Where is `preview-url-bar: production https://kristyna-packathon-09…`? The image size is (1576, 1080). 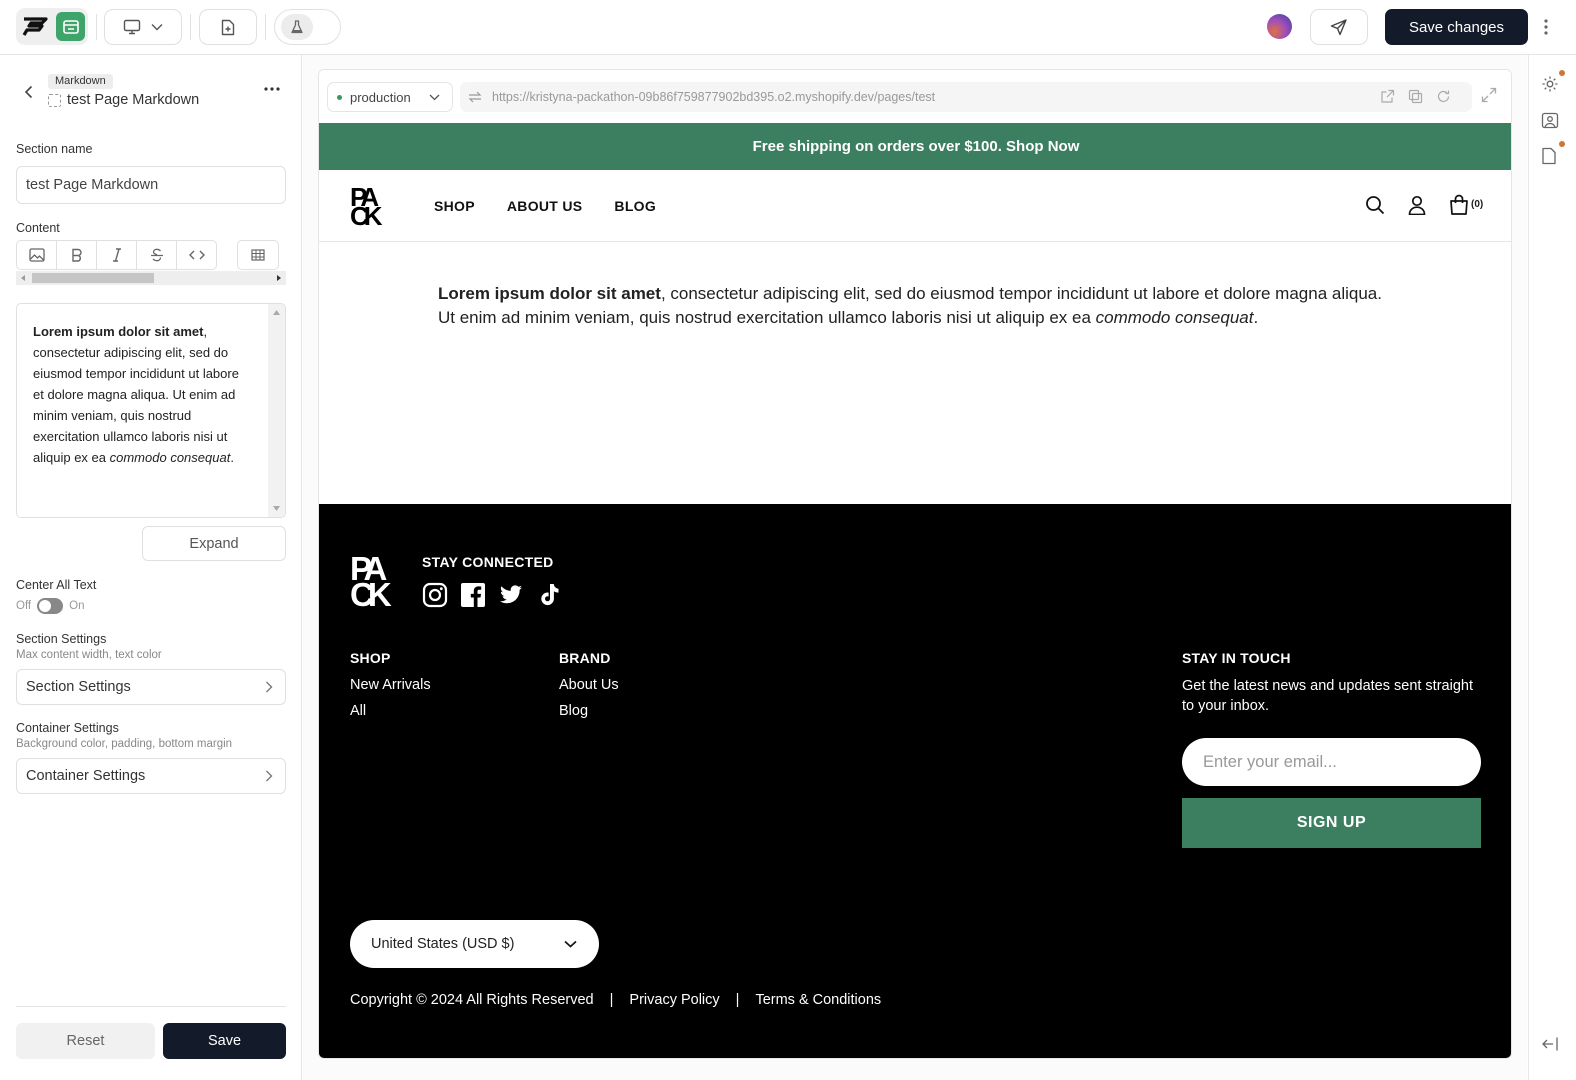 preview-url-bar: production https://kristyna-packathon-09… is located at coordinates (915, 96).